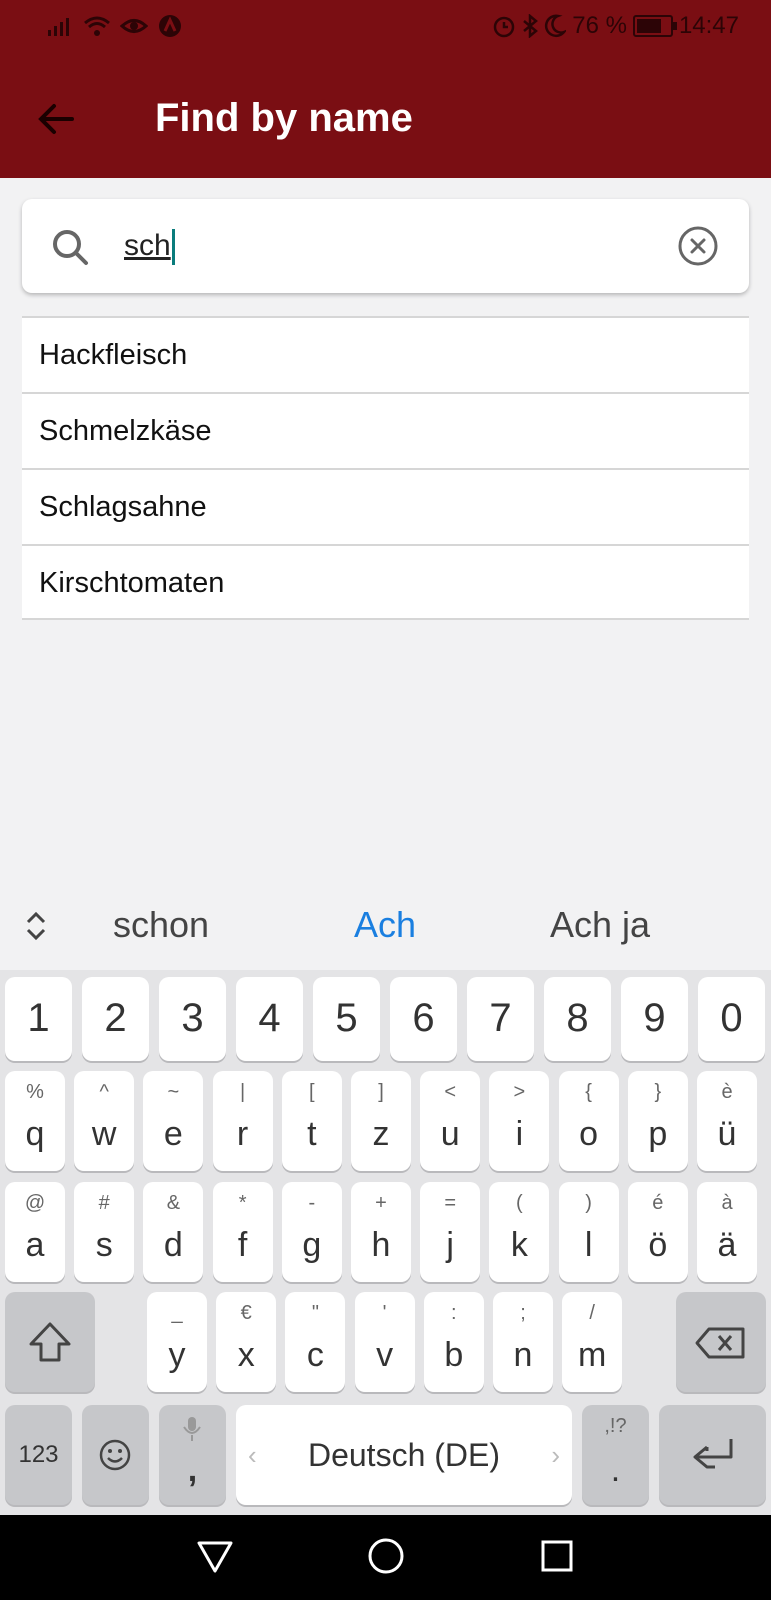 This screenshot has height=1600, width=771. I want to click on key-4: 4, so click(269, 1019).